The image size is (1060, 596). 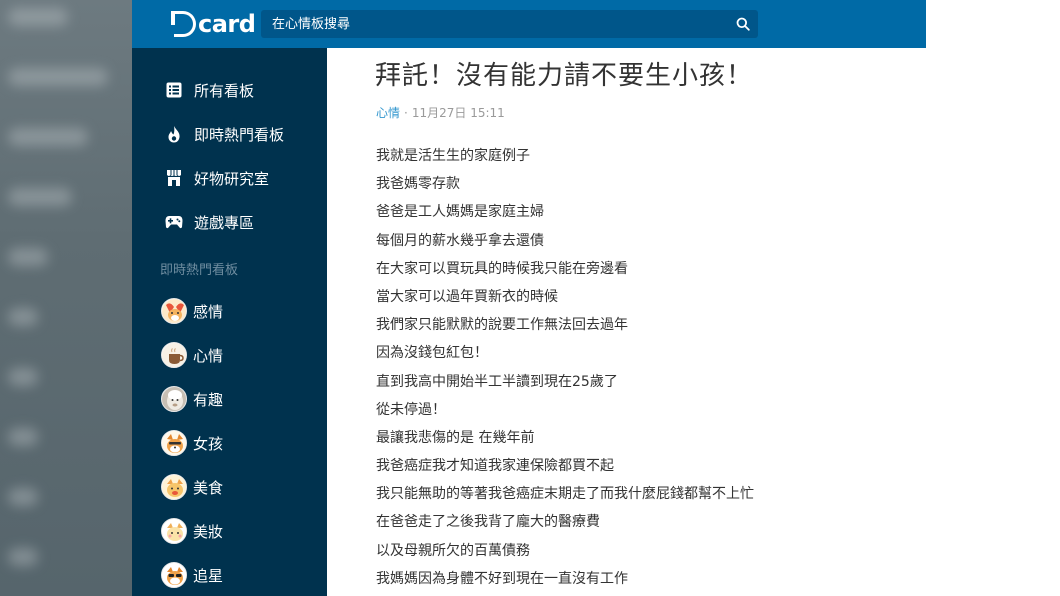 What do you see at coordinates (192, 575) in the screenshot?
I see `board-item-idol: 追星` at bounding box center [192, 575].